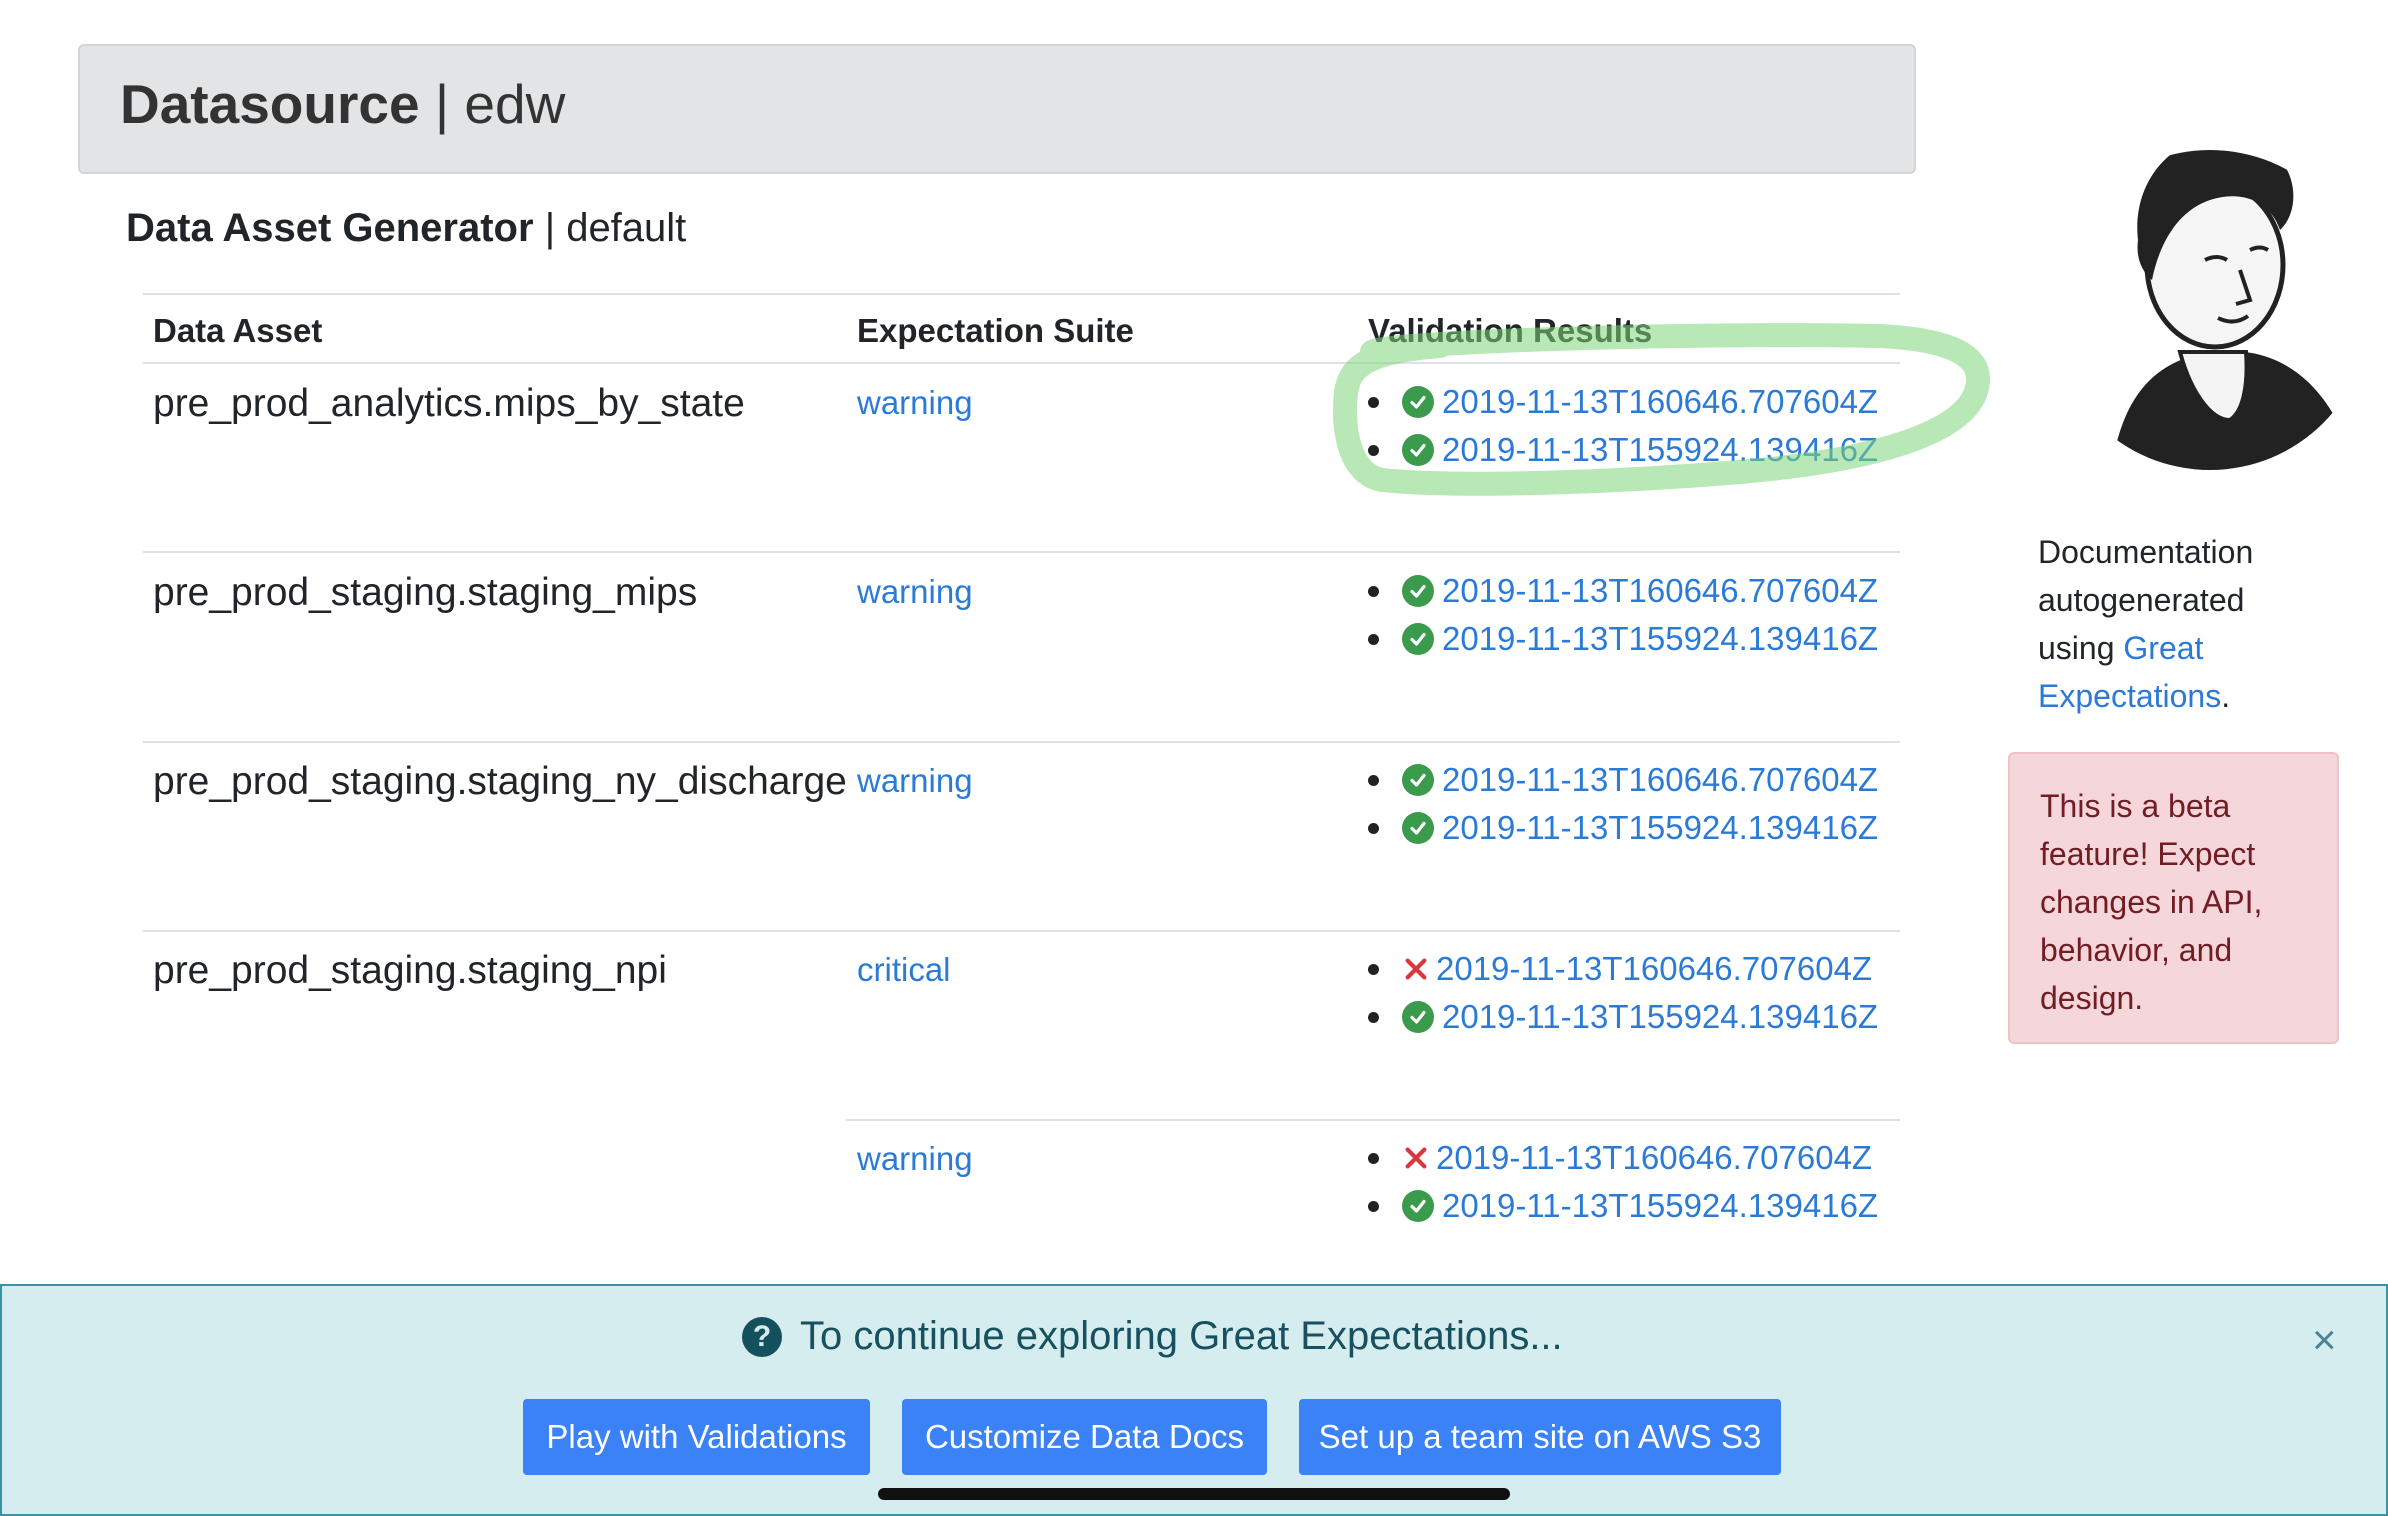 This screenshot has height=1516, width=2388. I want to click on data-asset-name: pre_prod_staging.staging_npi, so click(410, 970).